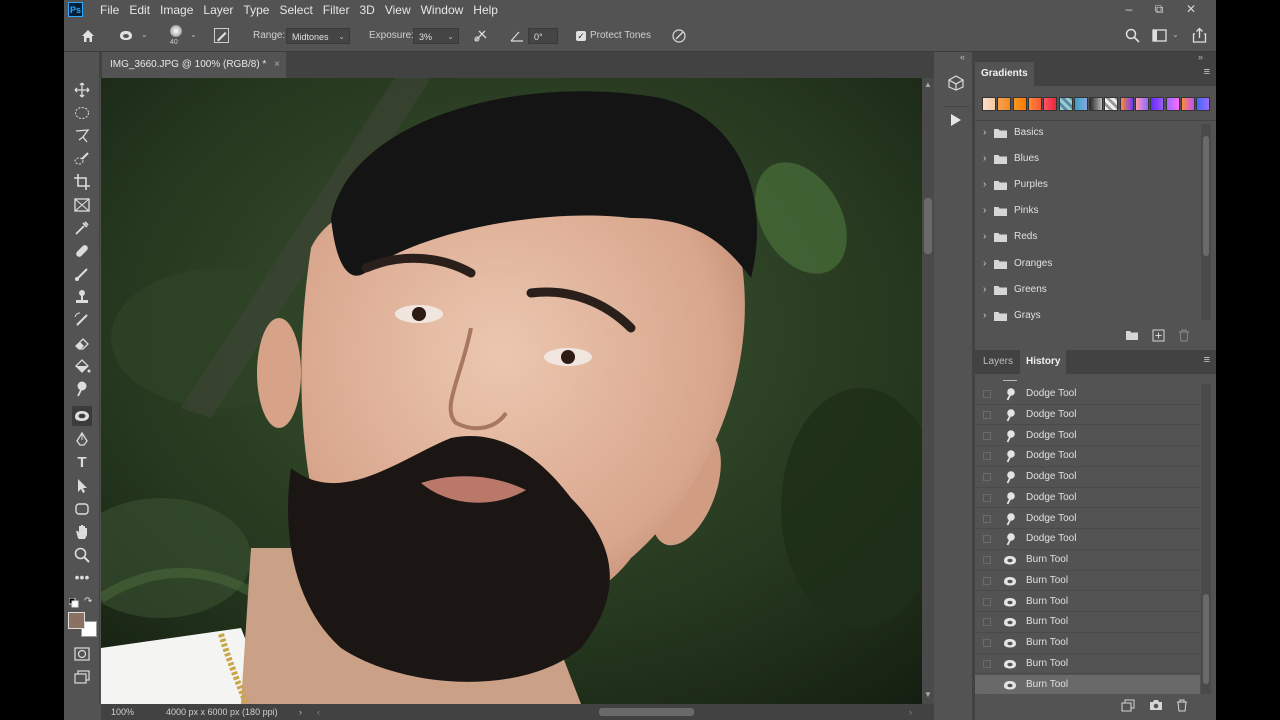 The height and width of the screenshot is (720, 1280). What do you see at coordinates (1159, 10) in the screenshot?
I see `restore-icon: ⧉` at bounding box center [1159, 10].